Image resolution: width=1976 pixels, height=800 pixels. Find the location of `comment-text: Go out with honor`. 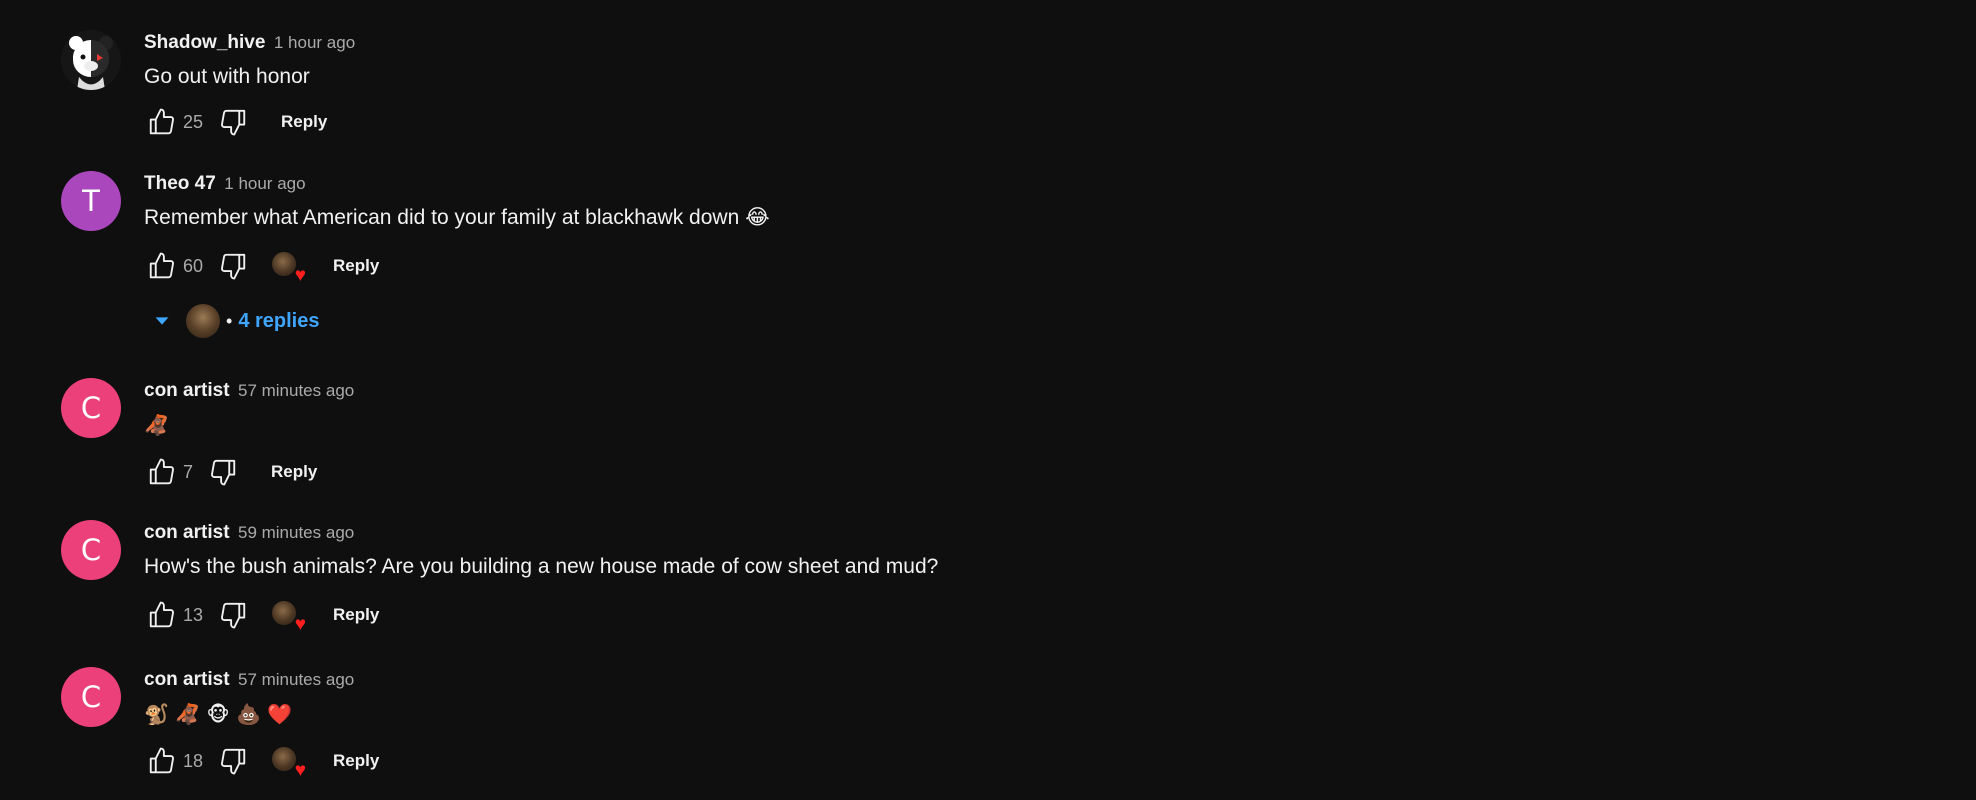

comment-text: Go out with honor is located at coordinates (227, 76).